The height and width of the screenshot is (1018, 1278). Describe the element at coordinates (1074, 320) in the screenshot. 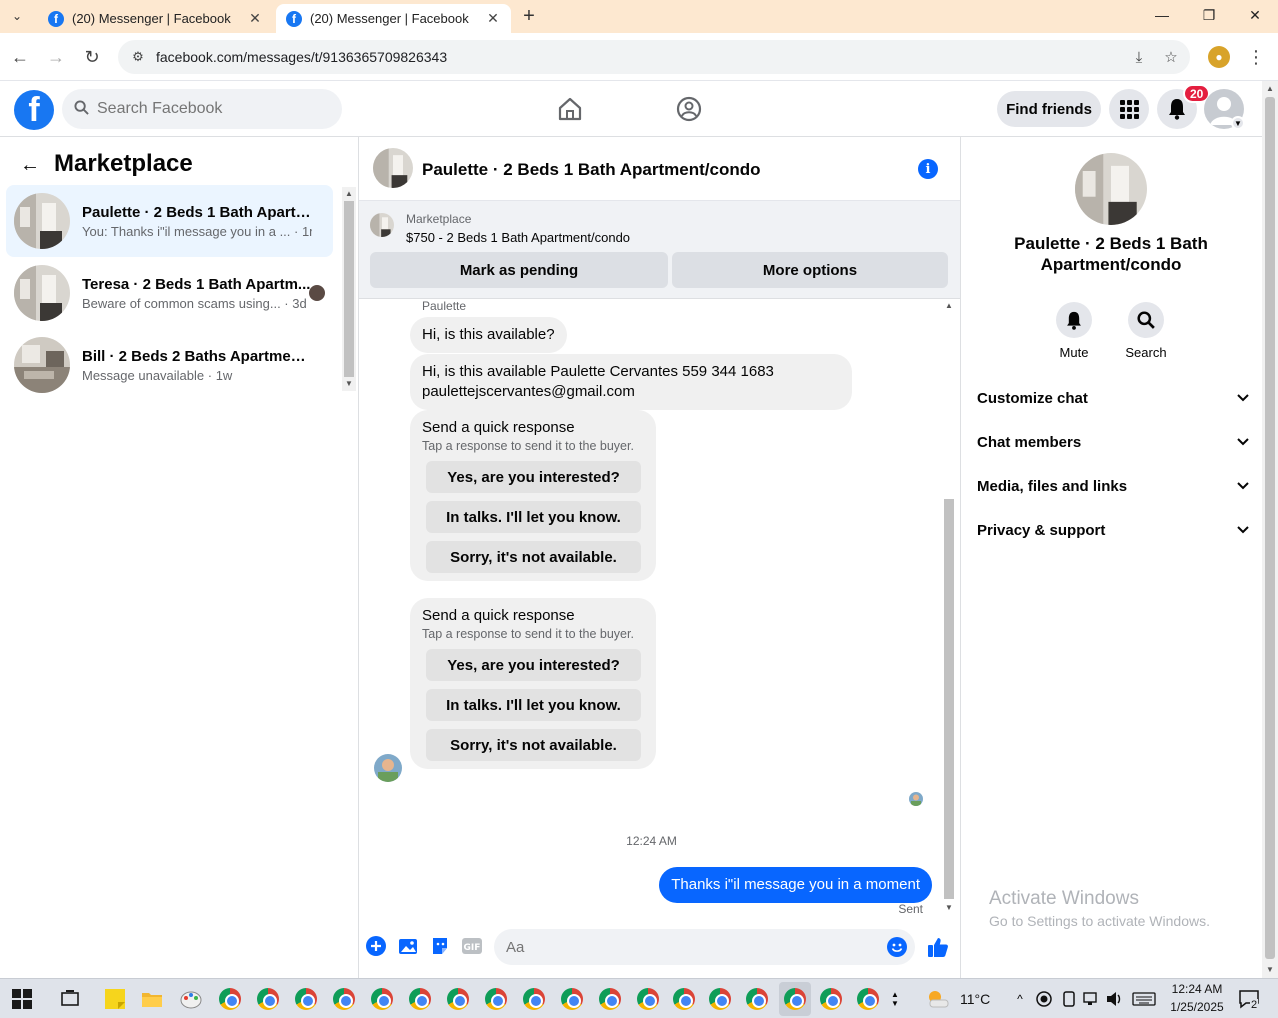

I see `mute-bell-icon` at that location.